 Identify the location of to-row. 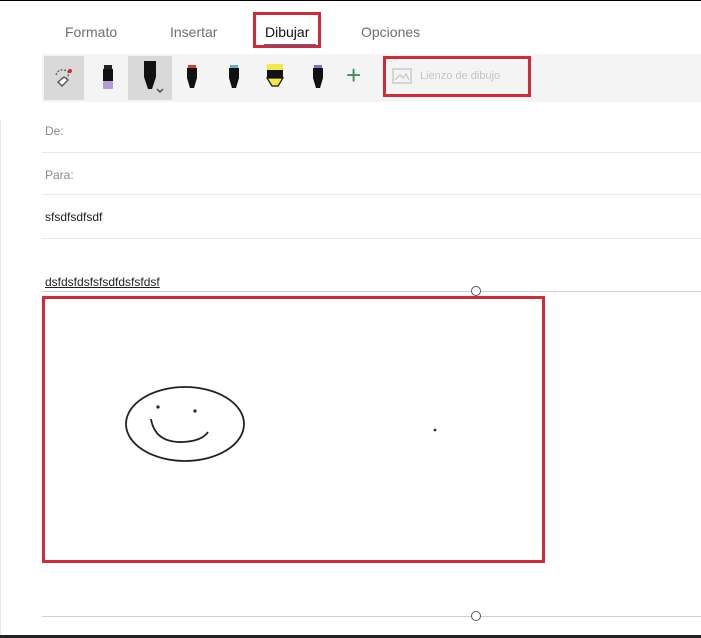
(371, 173).